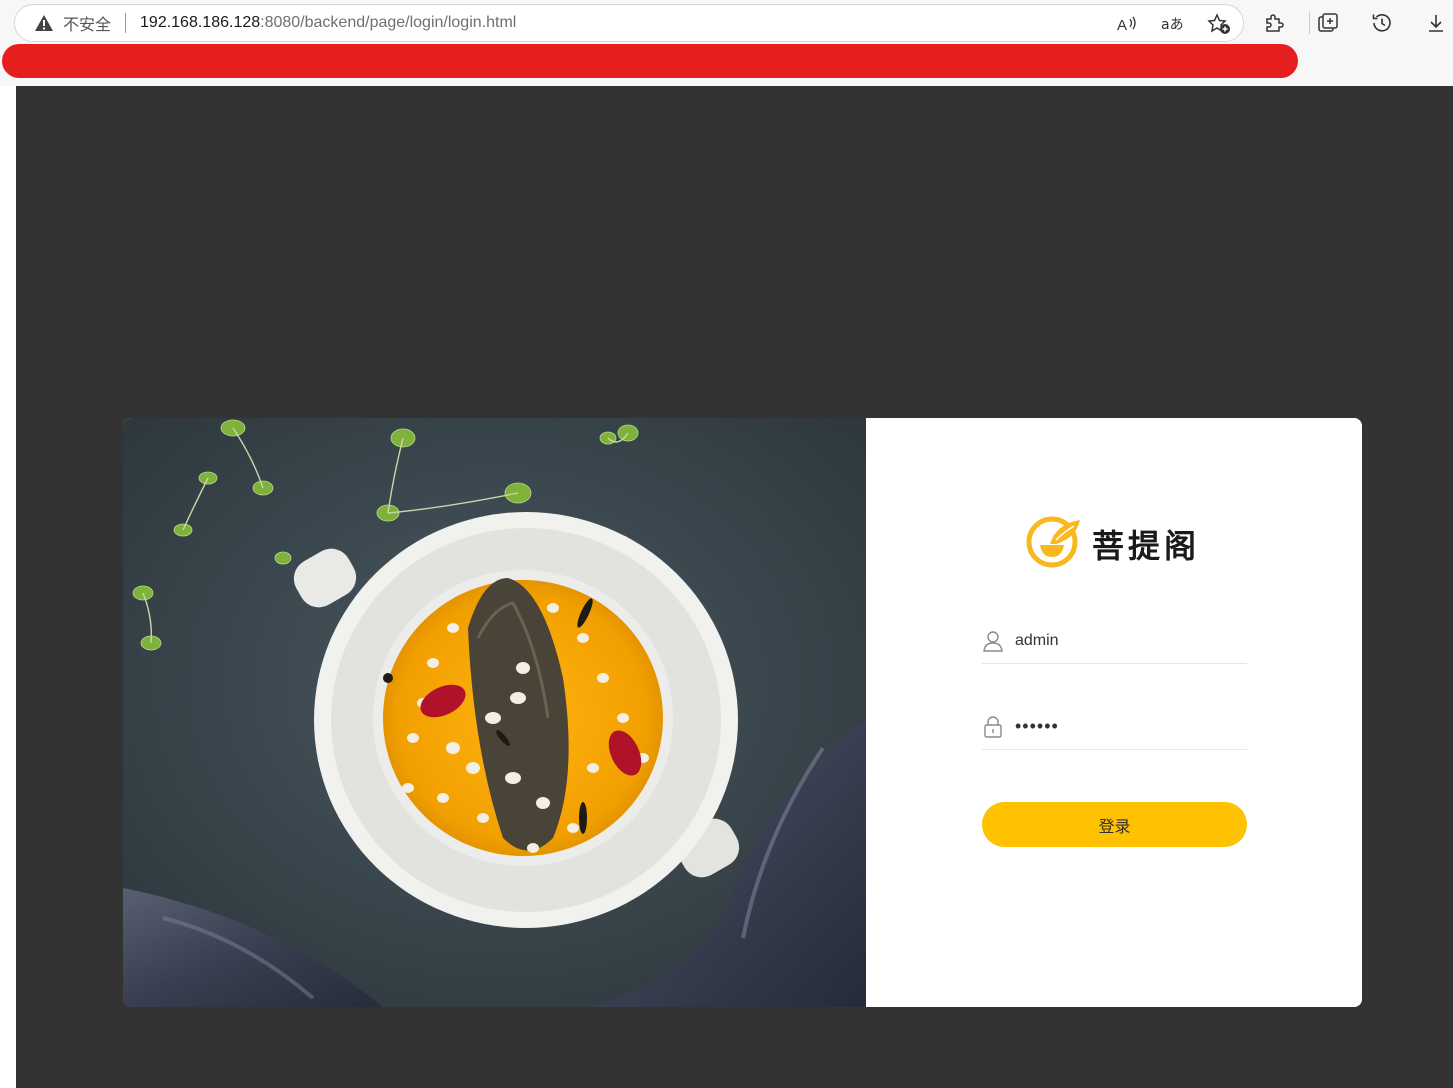 The height and width of the screenshot is (1088, 1453). What do you see at coordinates (87, 23) in the screenshot?
I see `security-label: 不安全` at bounding box center [87, 23].